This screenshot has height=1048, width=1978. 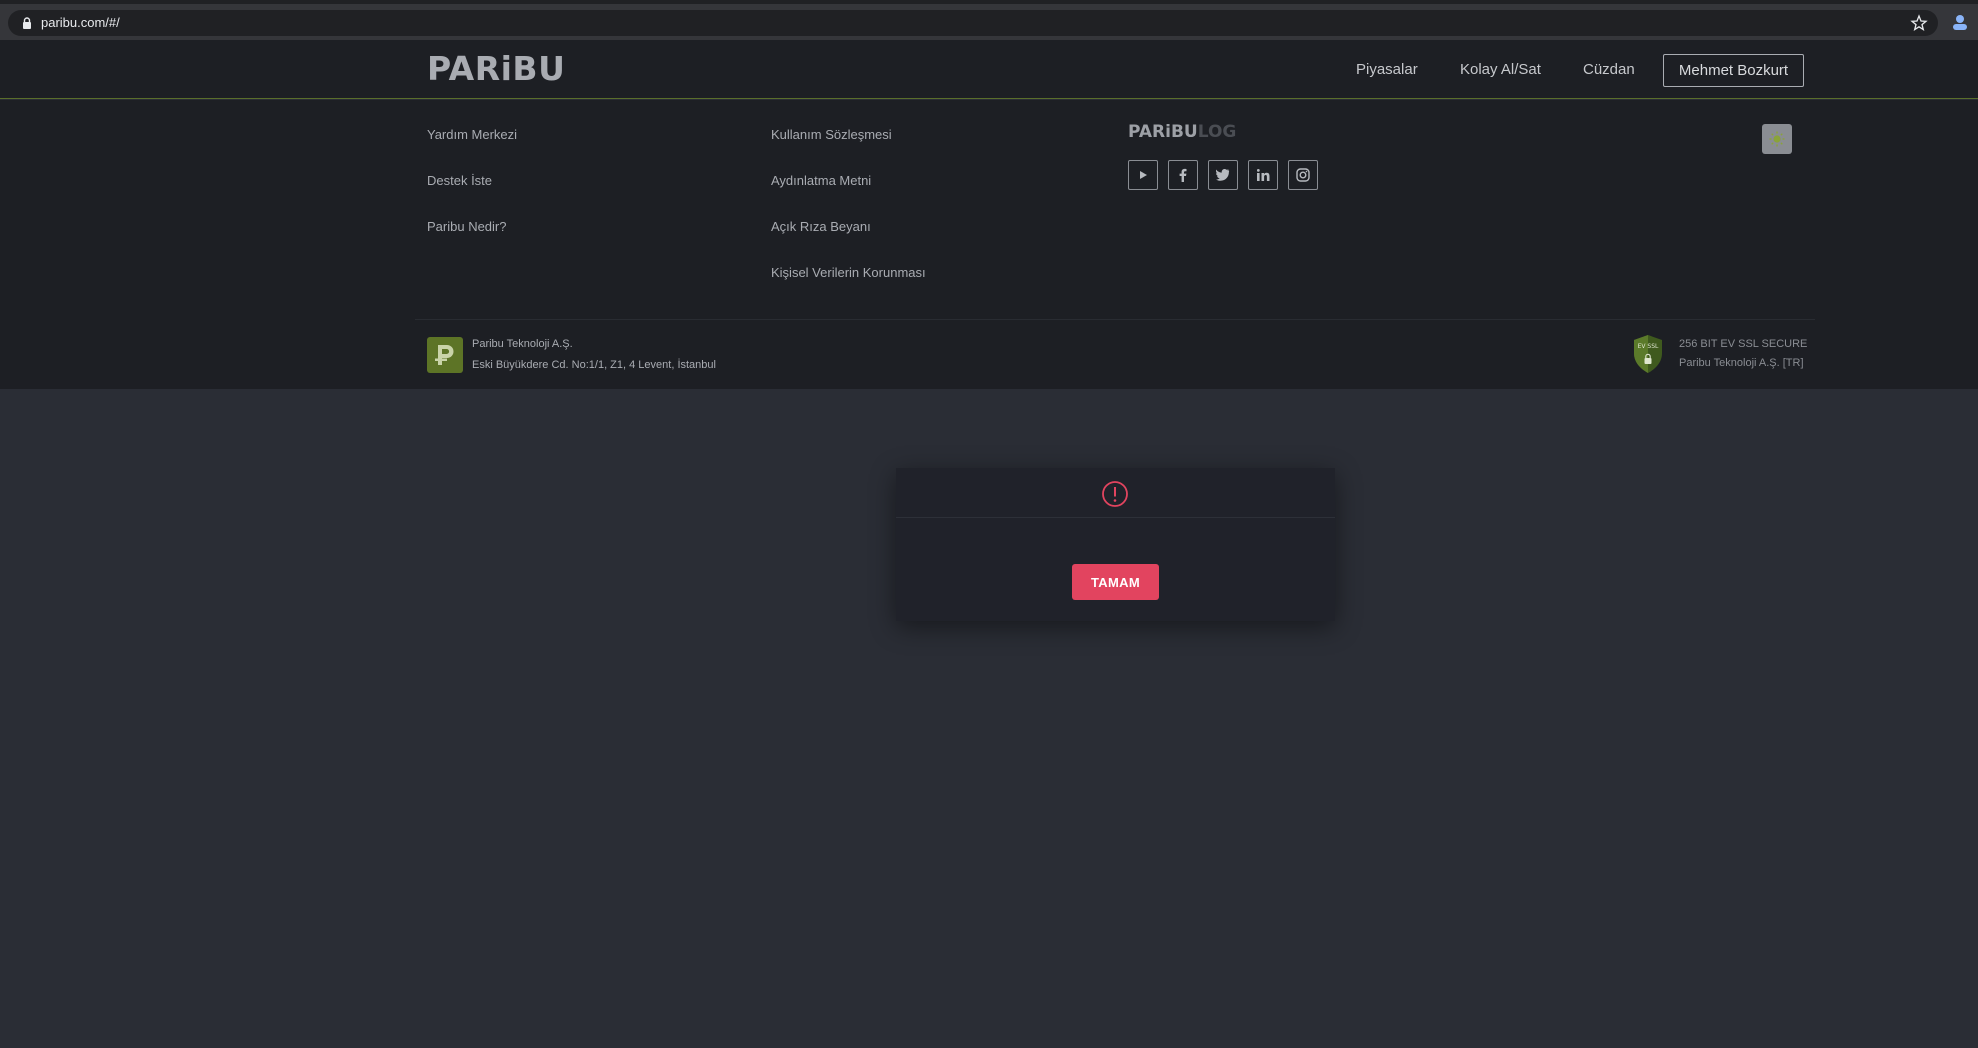 What do you see at coordinates (1733, 70) in the screenshot?
I see `user-menu-button: Mehmet Bozkurt` at bounding box center [1733, 70].